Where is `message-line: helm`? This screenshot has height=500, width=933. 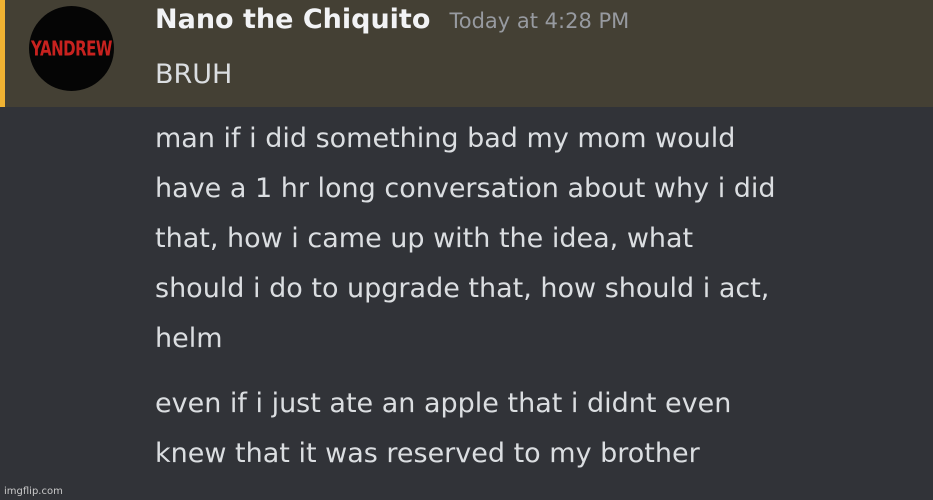 message-line: helm is located at coordinates (189, 338).